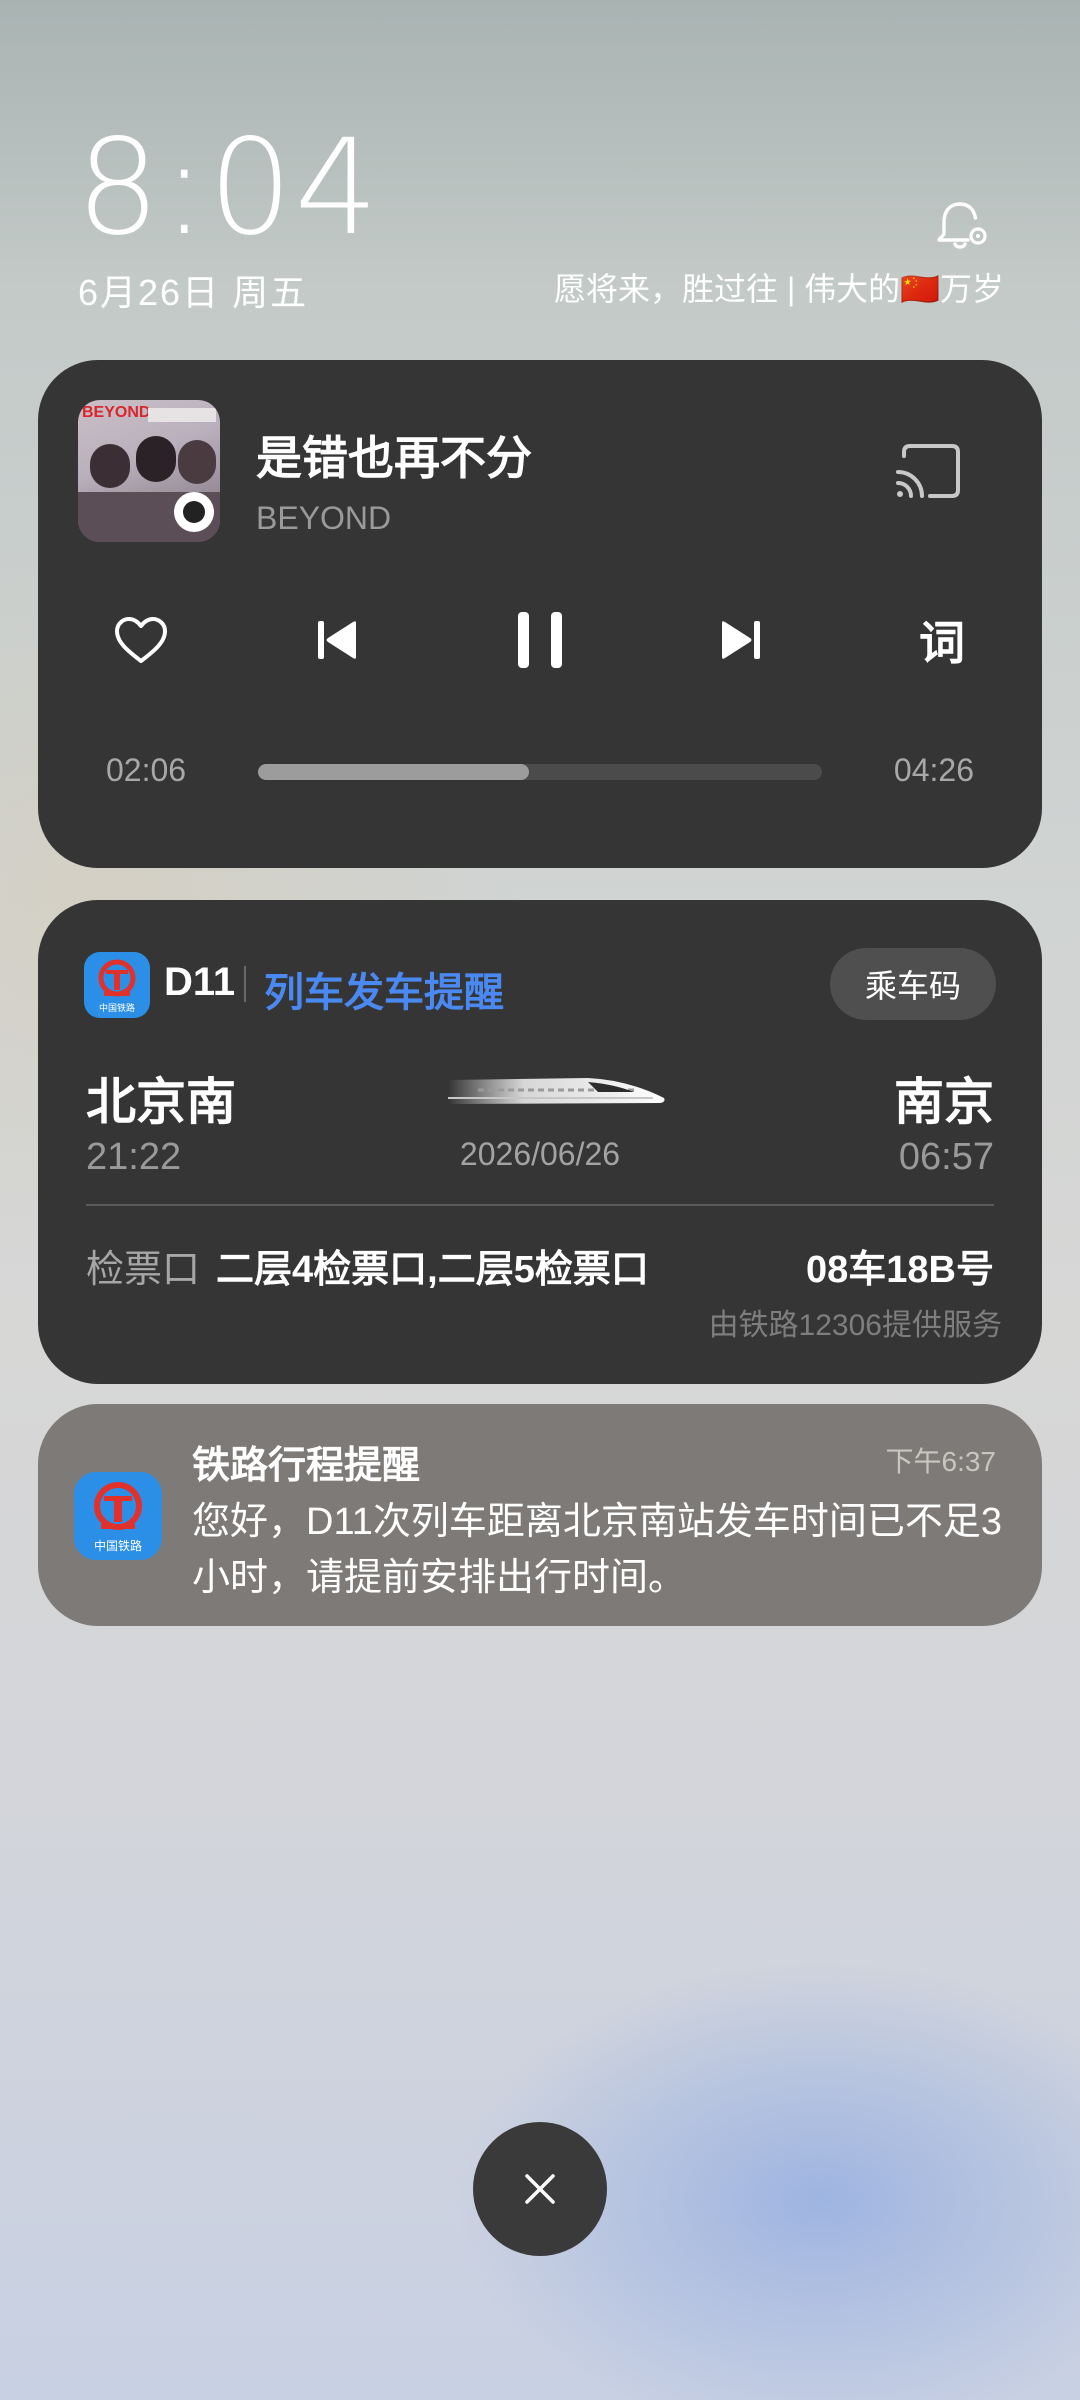 The image size is (1080, 2400). What do you see at coordinates (306, 1466) in the screenshot?
I see `notification-title: 铁路行程提醒` at bounding box center [306, 1466].